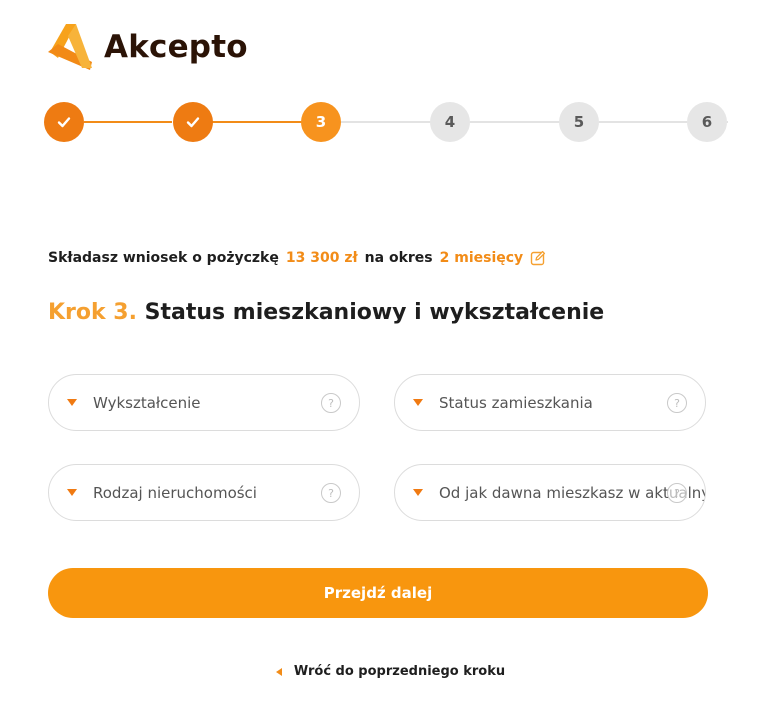 This screenshot has width=781, height=714. Describe the element at coordinates (92, 312) in the screenshot. I see `step-number-label: Krok 3.` at that location.